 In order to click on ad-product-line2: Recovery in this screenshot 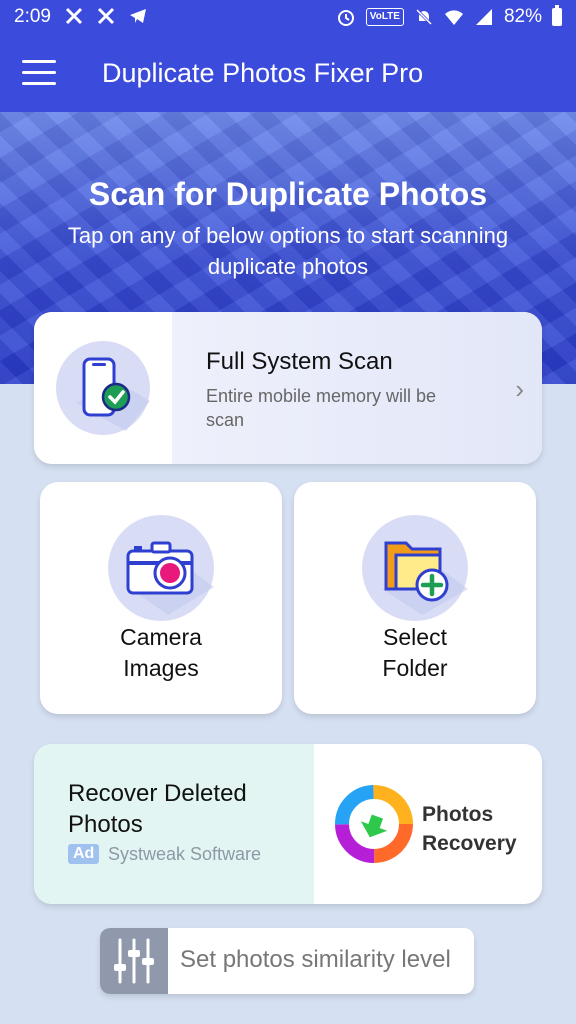, I will do `click(469, 843)`.